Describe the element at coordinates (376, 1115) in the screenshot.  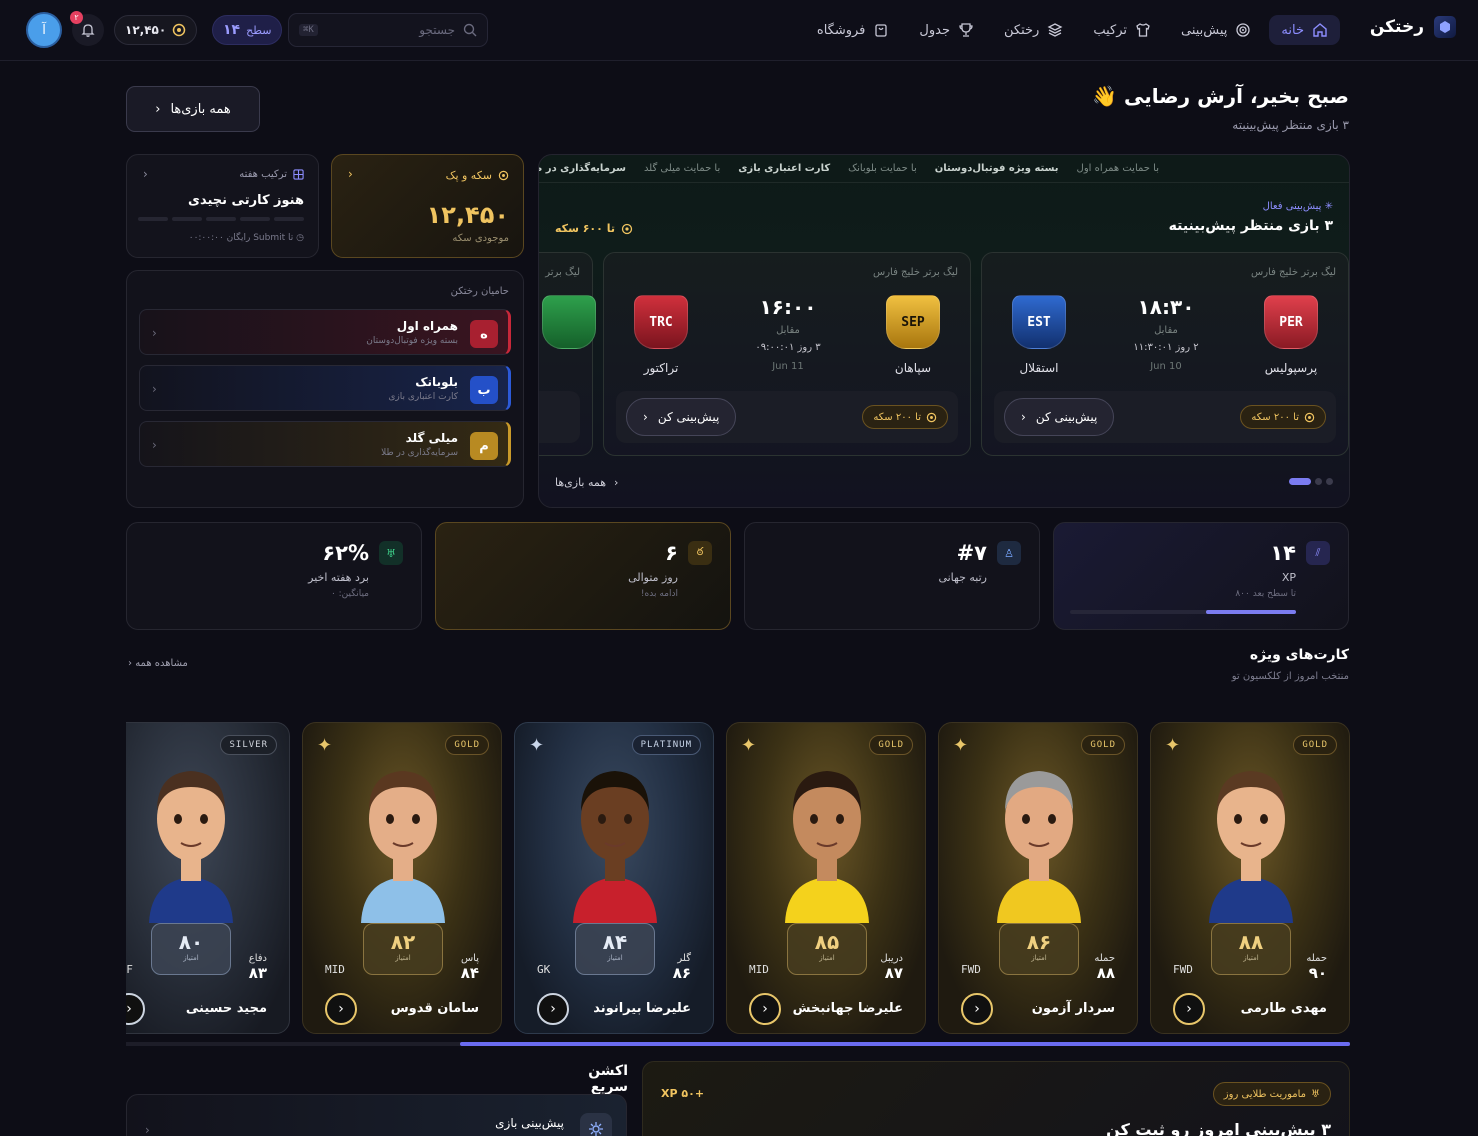
I see `quick-action-item: پیش‌بینی بازی ‹` at that location.